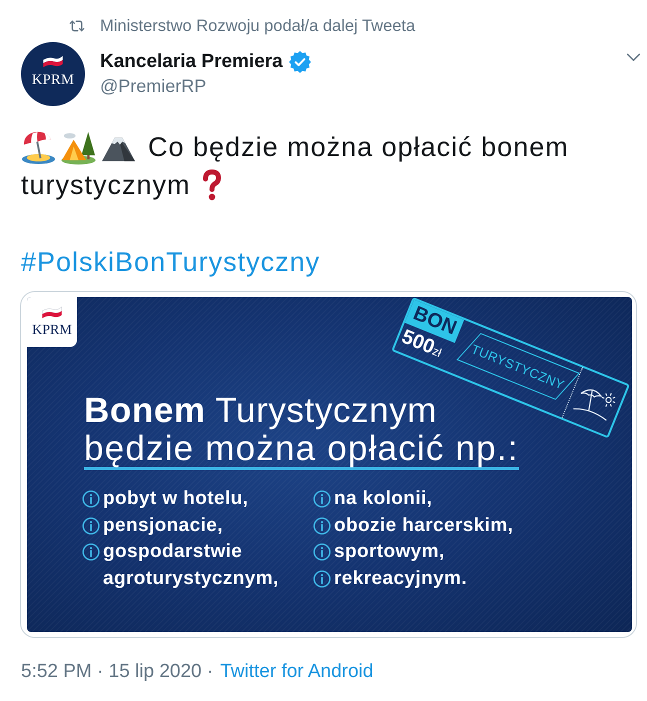 Image resolution: width=647 pixels, height=701 pixels. What do you see at coordinates (424, 526) in the screenshot?
I see `list-item: obozie harcerskim,` at bounding box center [424, 526].